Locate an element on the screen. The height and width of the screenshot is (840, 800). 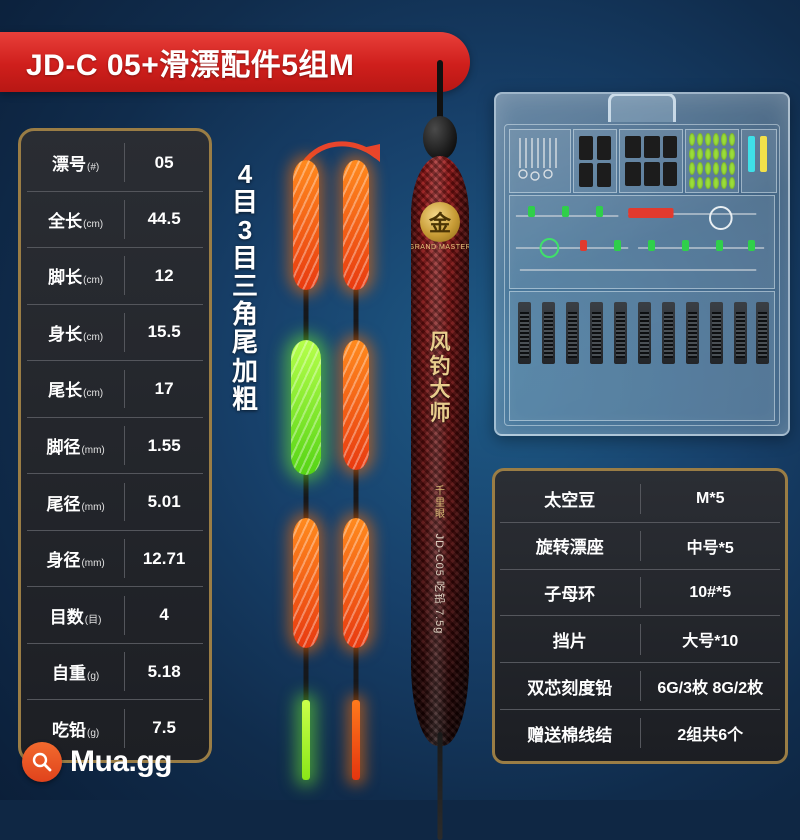
spec-value: 7.5 is located at coordinates (164, 728).